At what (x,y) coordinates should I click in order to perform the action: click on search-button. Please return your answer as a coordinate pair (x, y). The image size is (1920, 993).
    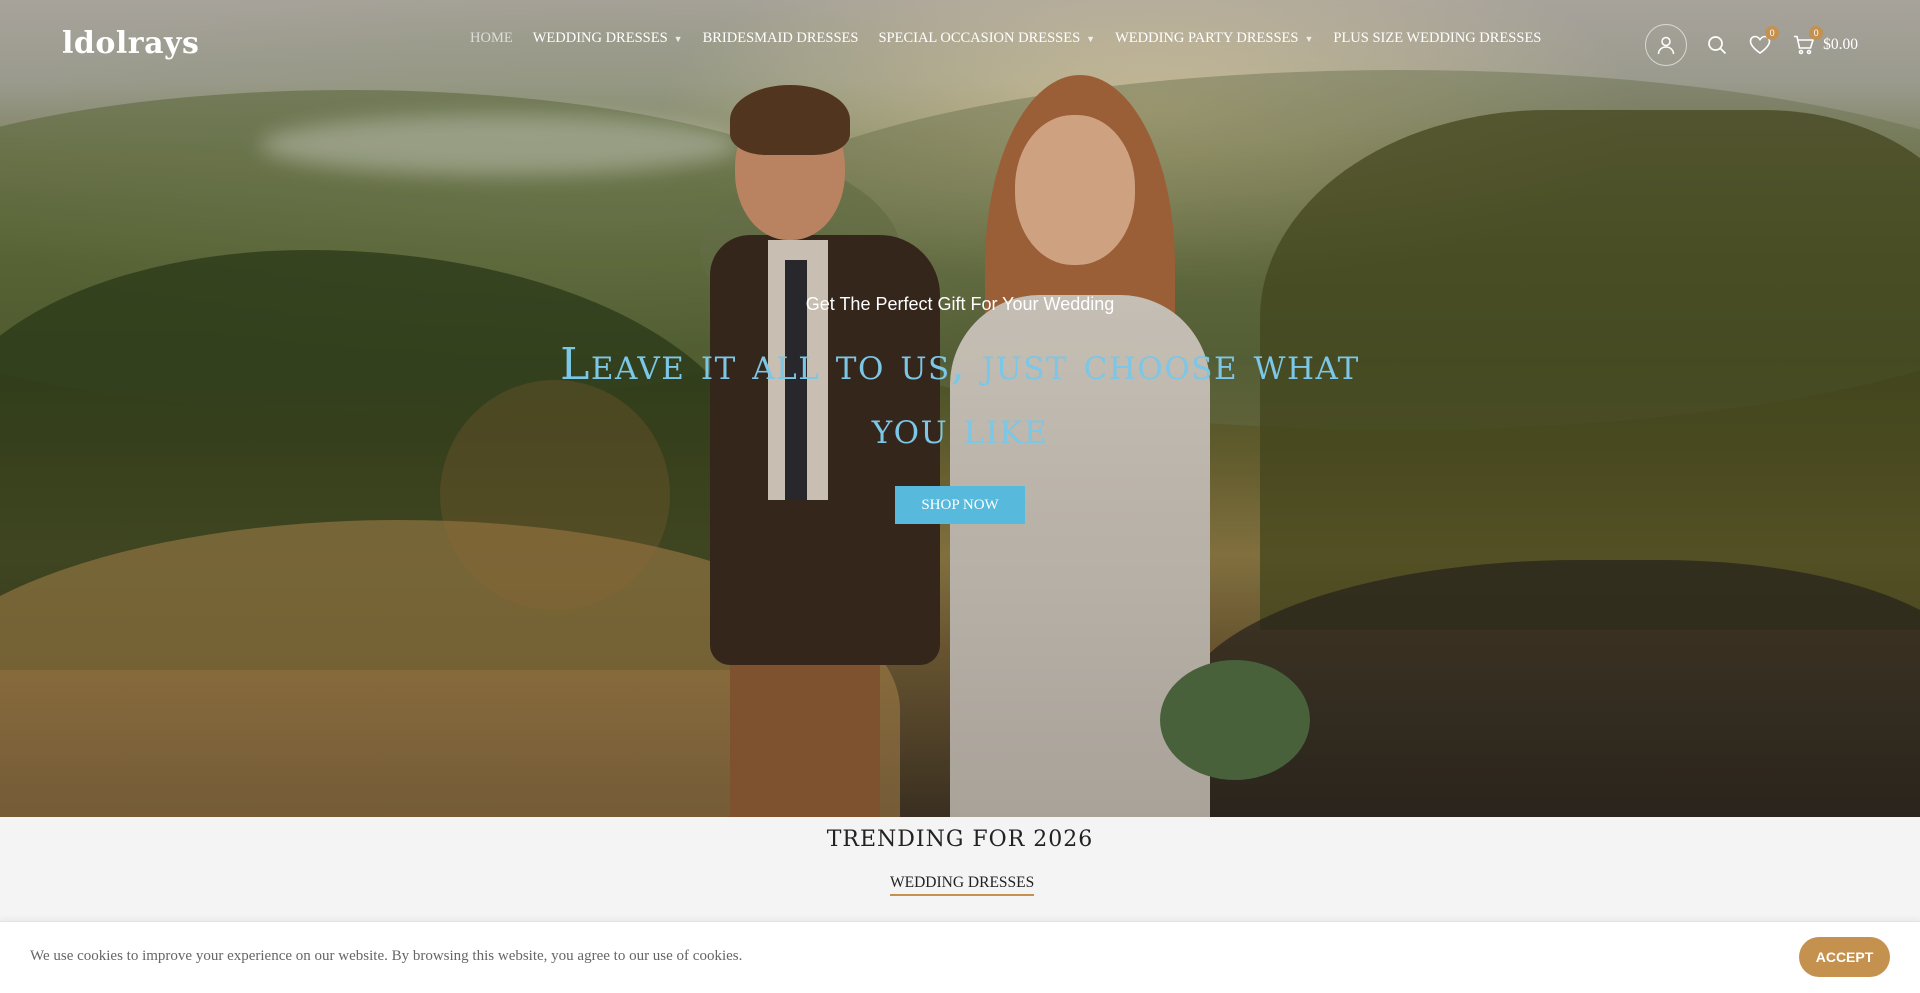
    Looking at the image, I should click on (1717, 45).